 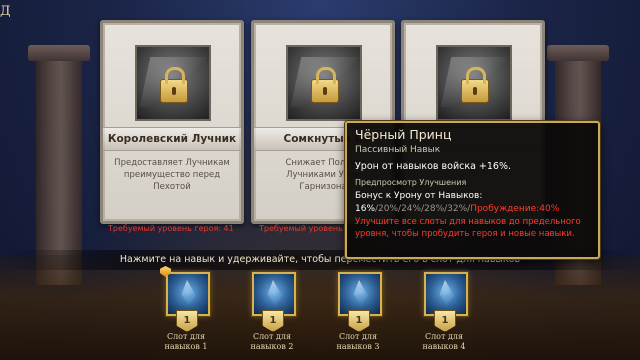 I want to click on skill-card-requirement: Требуемый уровень героя: 41, so click(x=171, y=228).